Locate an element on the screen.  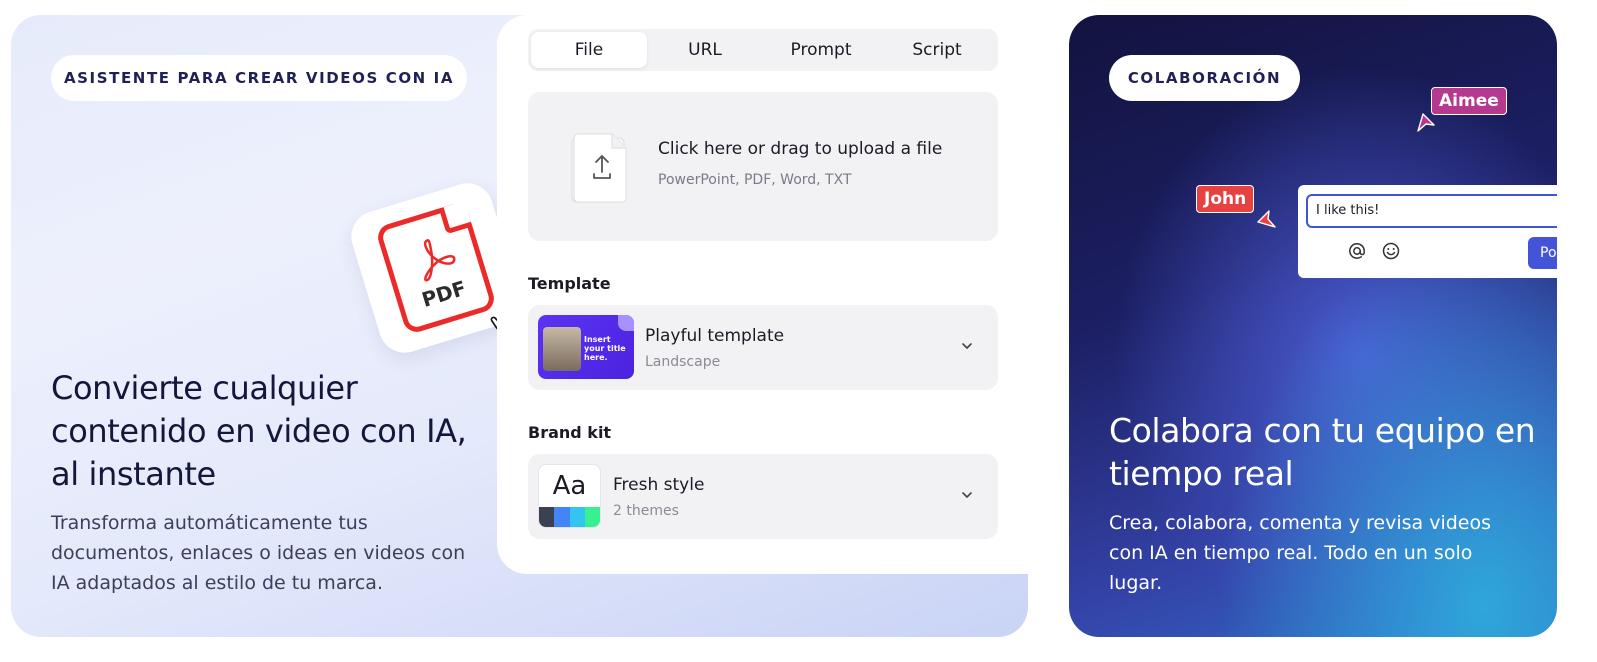
template-name: Playful template is located at coordinates (715, 336).